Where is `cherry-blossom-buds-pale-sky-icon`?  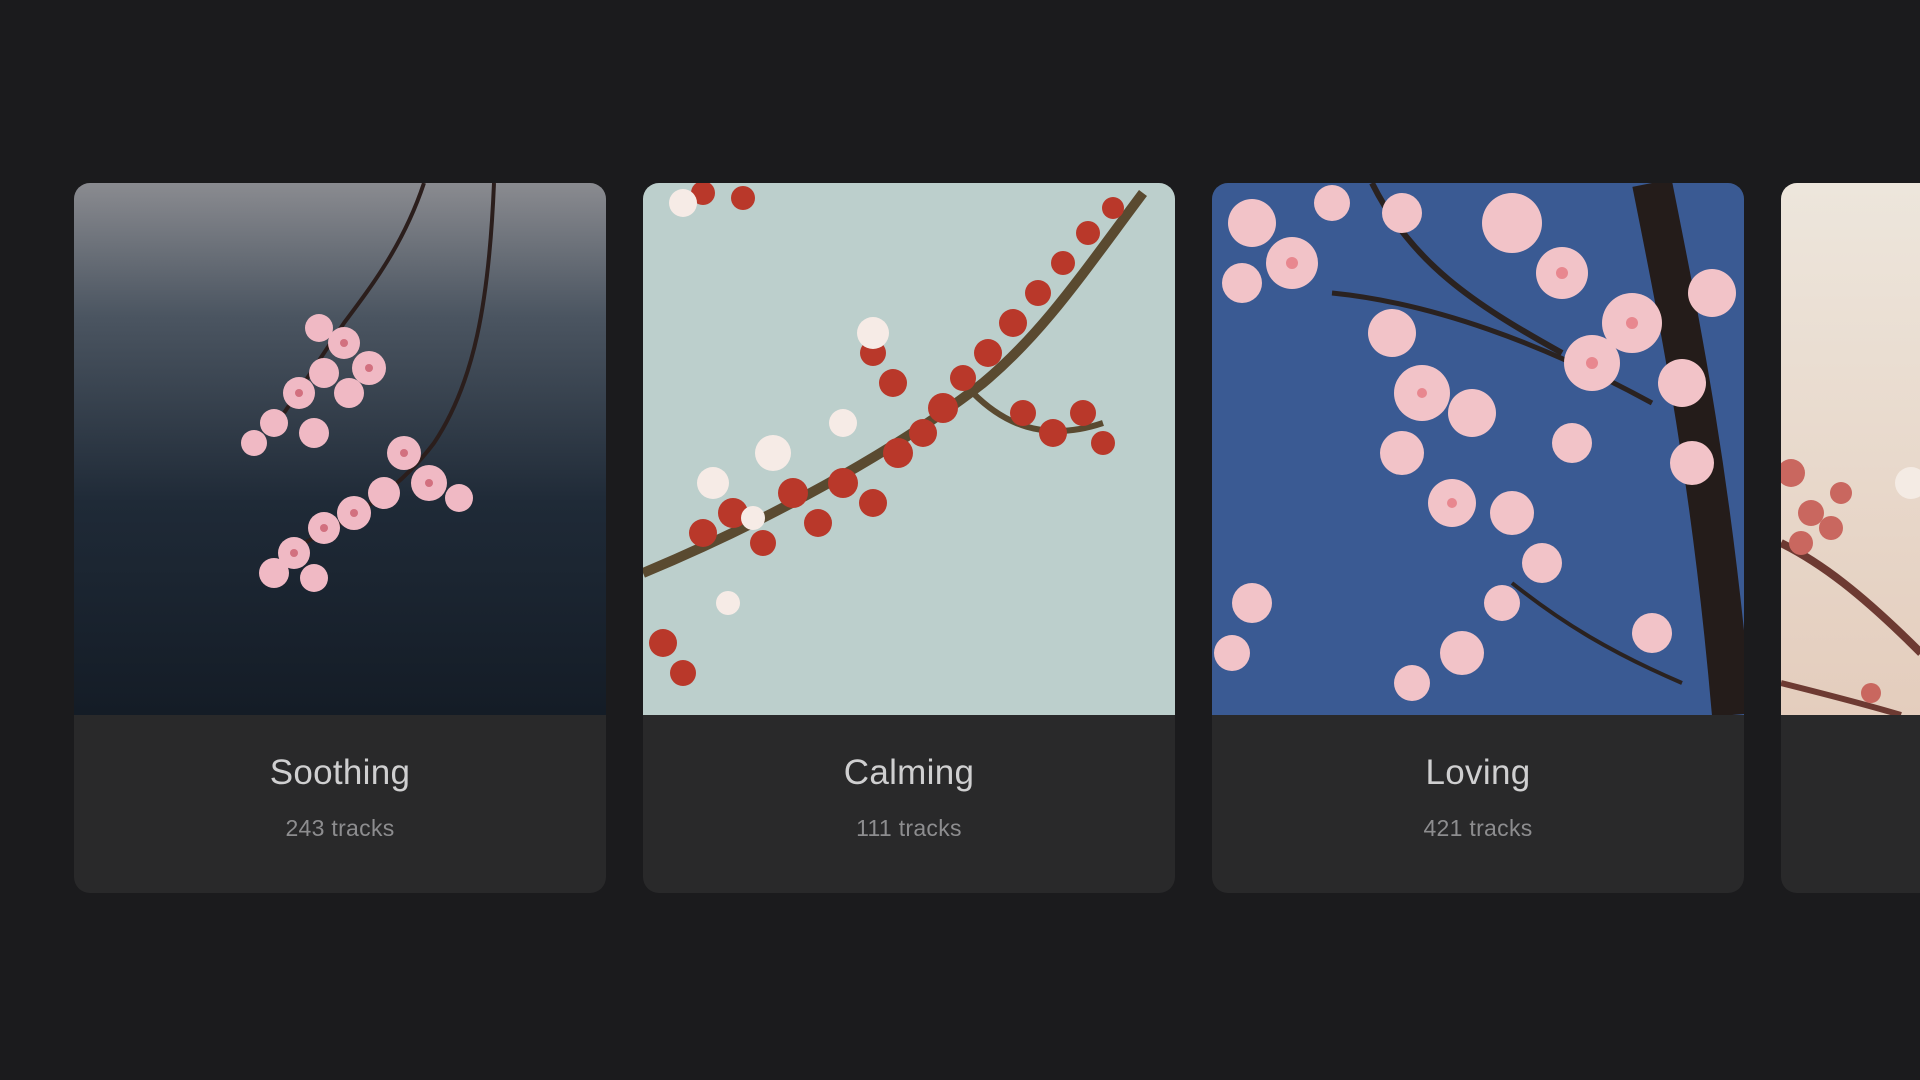 cherry-blossom-buds-pale-sky-icon is located at coordinates (909, 449).